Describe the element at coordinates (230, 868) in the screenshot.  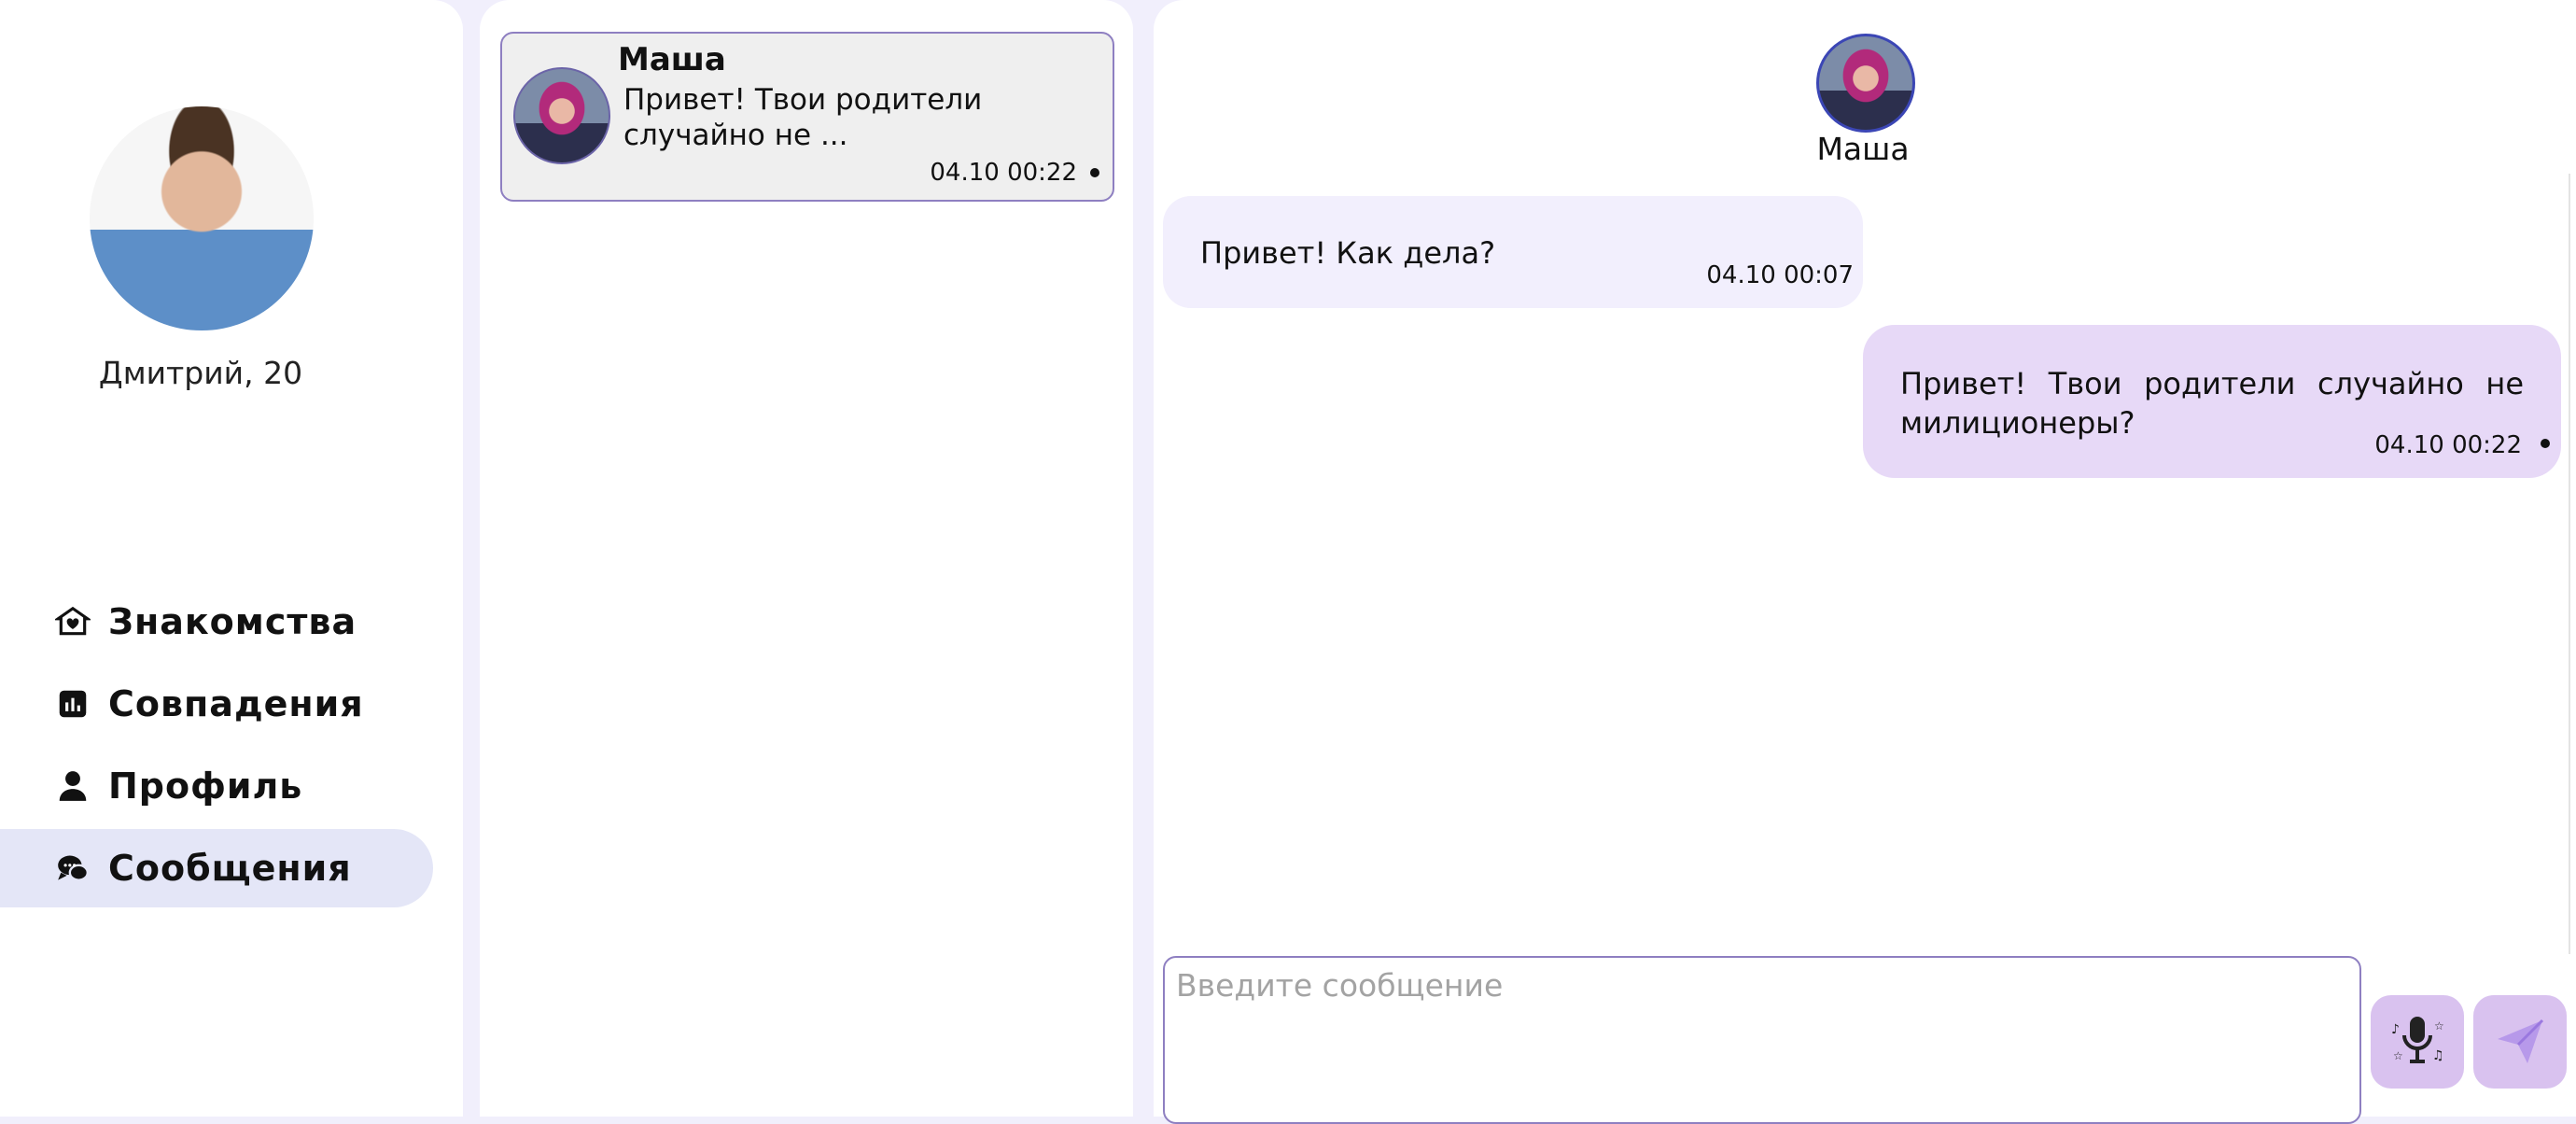
I see `nav-label: Сообщения` at that location.